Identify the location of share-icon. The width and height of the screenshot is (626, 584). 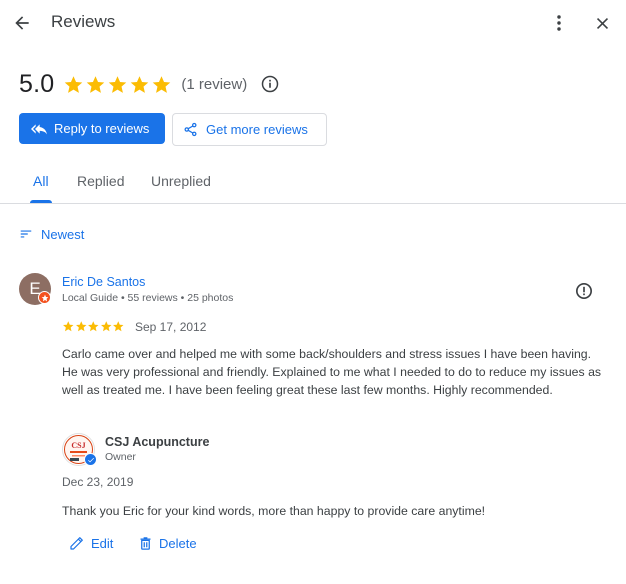
(190, 129).